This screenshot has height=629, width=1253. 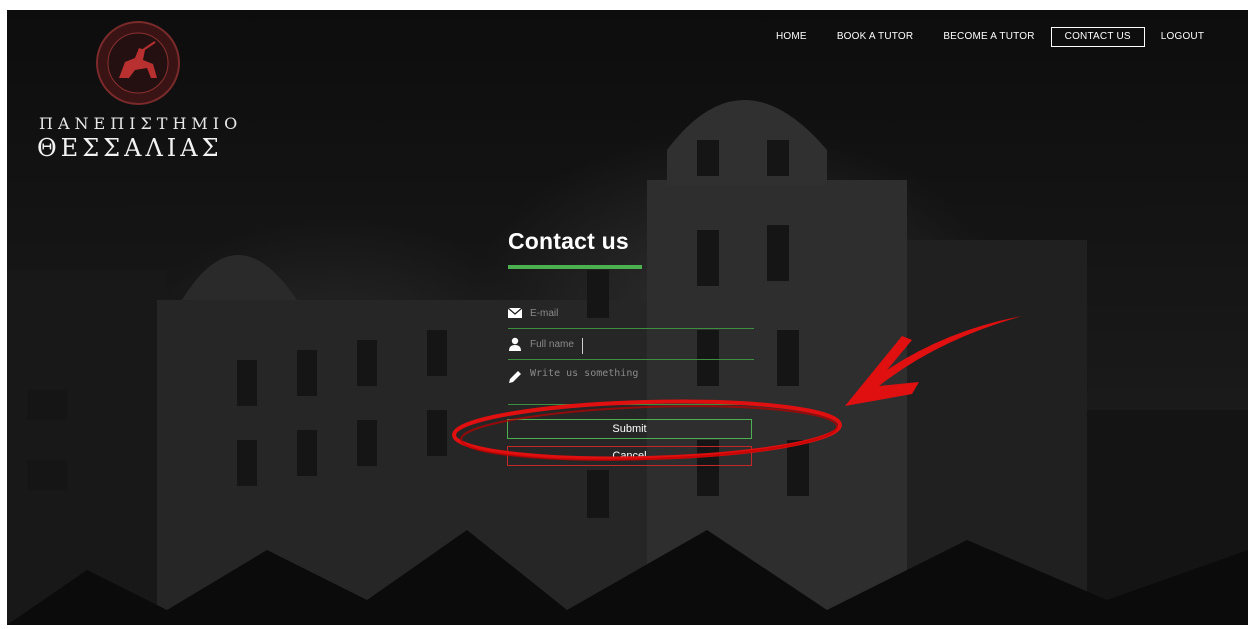 I want to click on nav-book-a-tutor: BOOK A TUTOR, so click(x=875, y=37).